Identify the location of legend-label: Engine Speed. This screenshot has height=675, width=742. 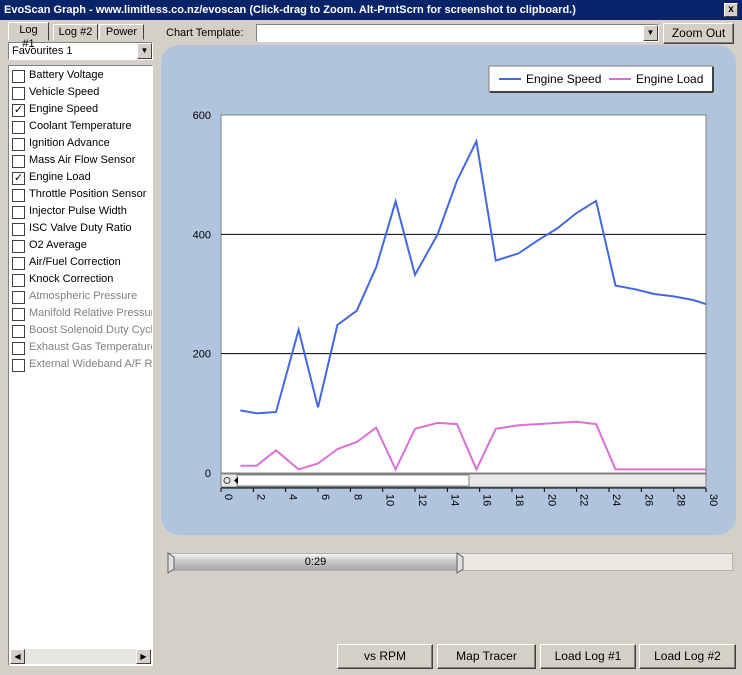
(563, 79).